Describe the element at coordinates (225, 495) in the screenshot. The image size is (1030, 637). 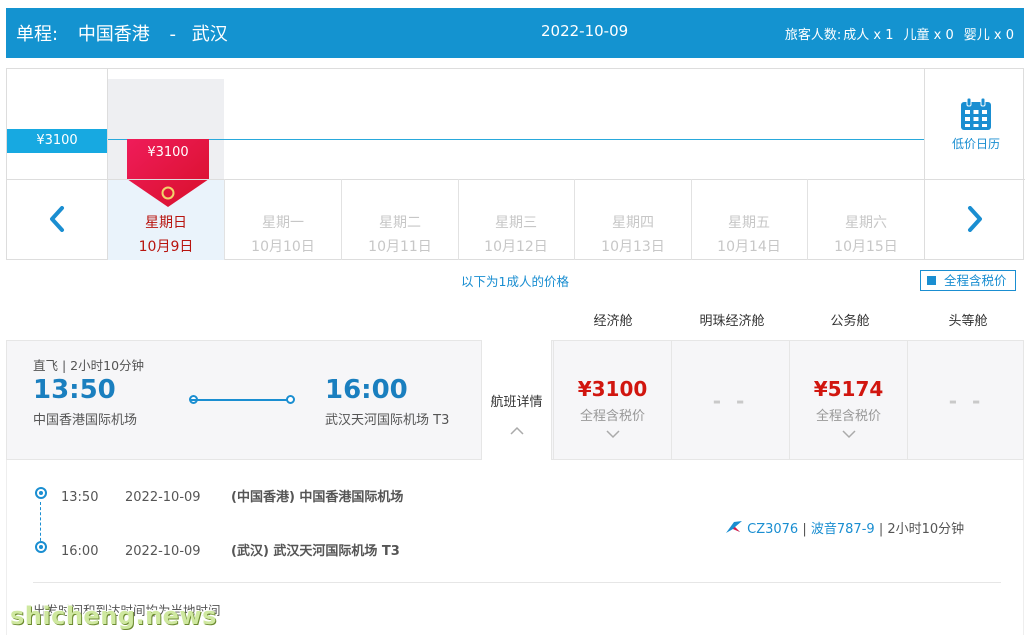
I see `segment-departure: 13:50 2022-10-09 (中国香港) 中国香港国际机场` at that location.